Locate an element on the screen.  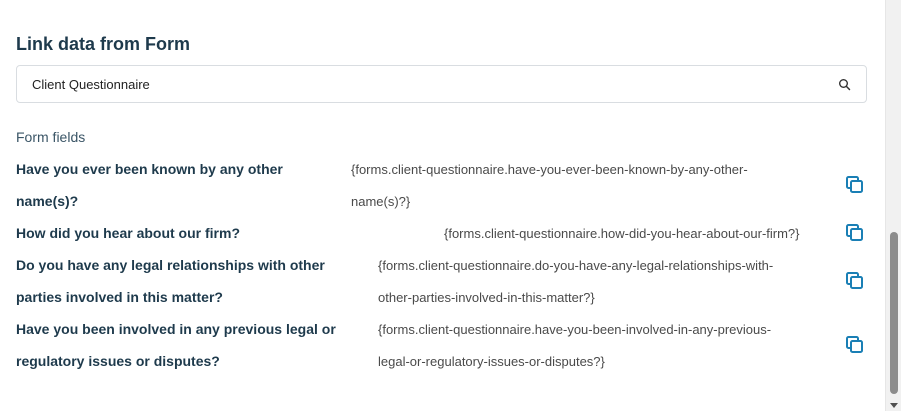
field-name: regulatory issues or disputes? is located at coordinates (118, 361).